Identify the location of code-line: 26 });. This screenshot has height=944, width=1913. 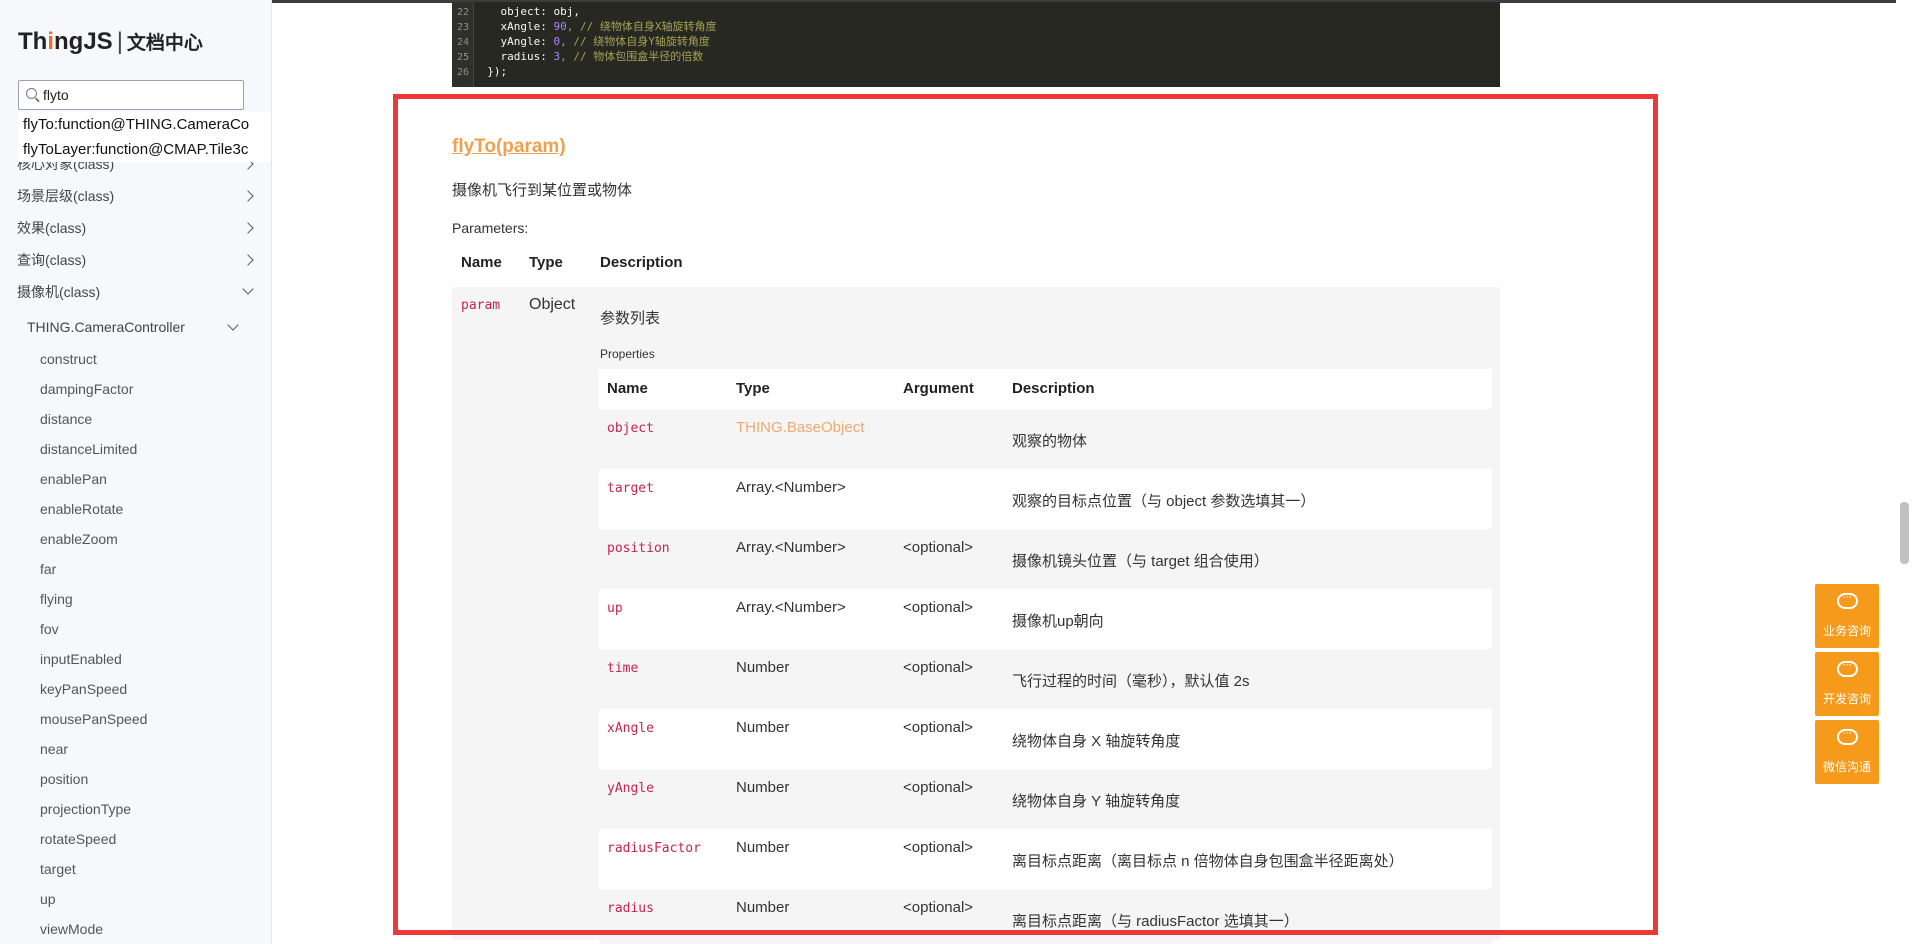
(479, 71).